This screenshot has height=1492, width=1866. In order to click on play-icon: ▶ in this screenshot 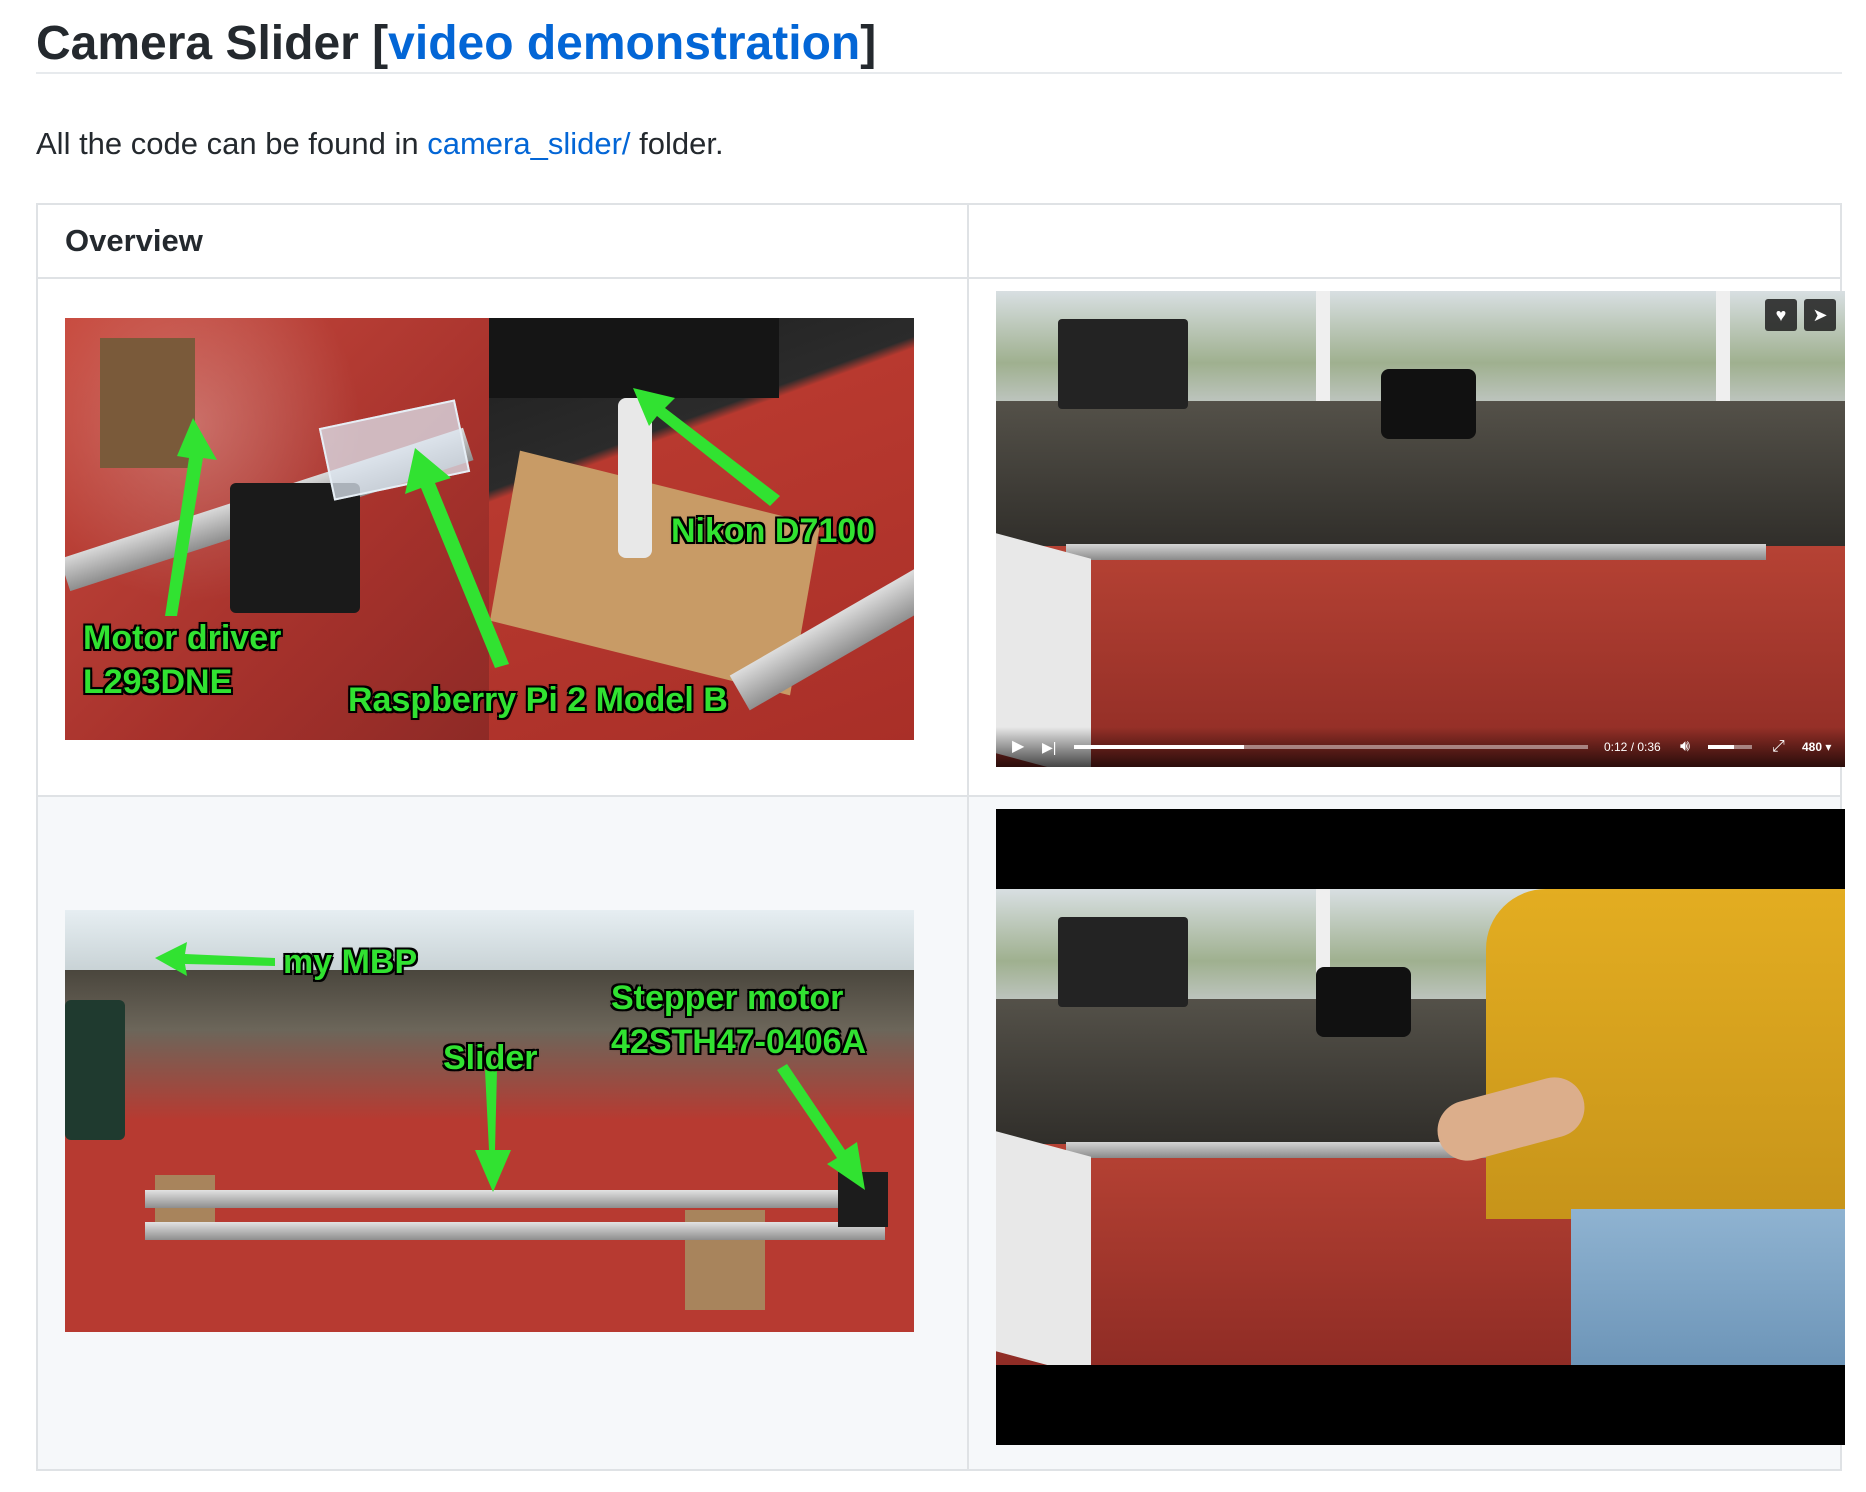, I will do `click(1018, 747)`.